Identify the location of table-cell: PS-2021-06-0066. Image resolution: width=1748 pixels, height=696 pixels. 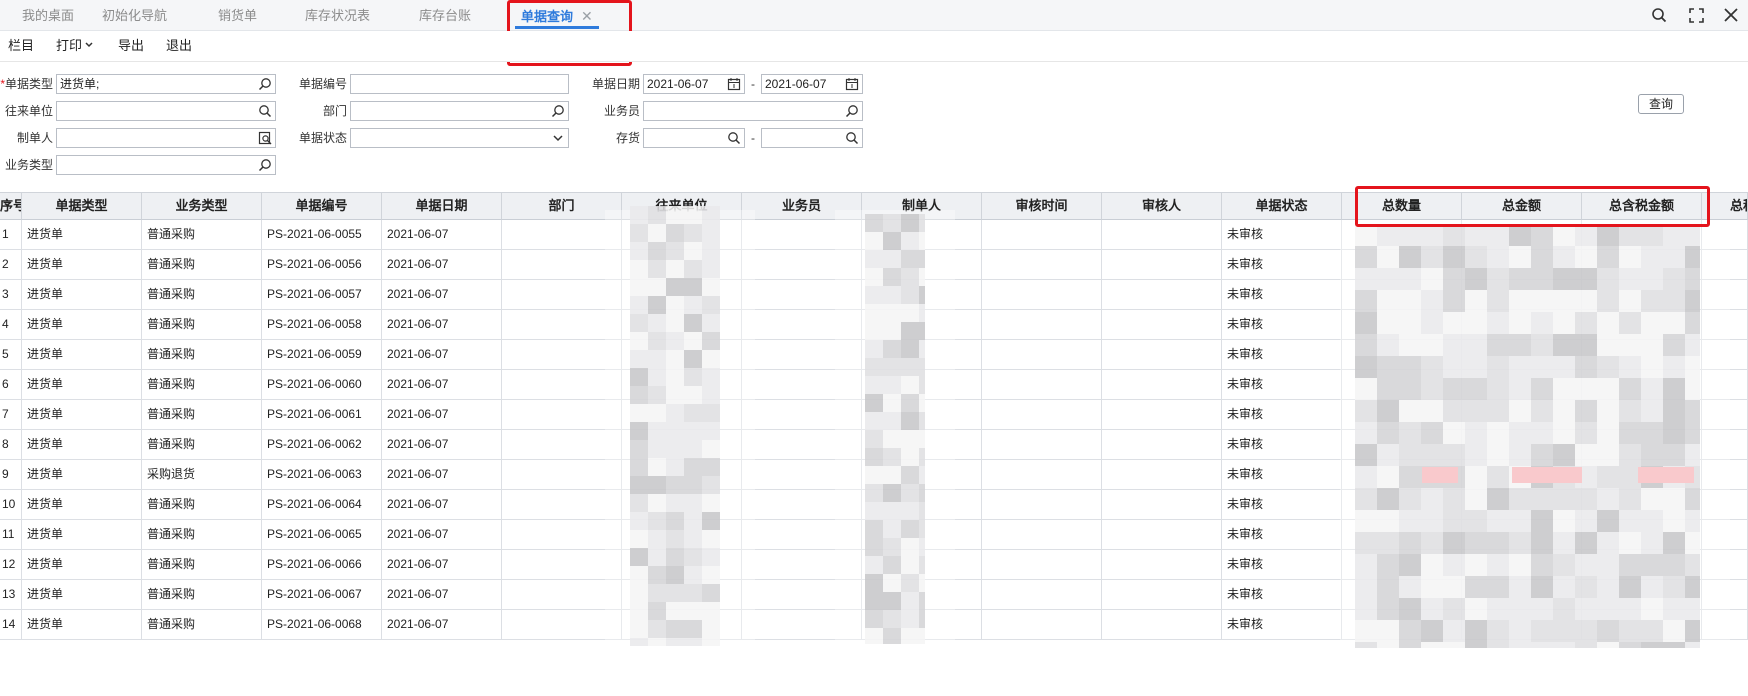
(322, 565).